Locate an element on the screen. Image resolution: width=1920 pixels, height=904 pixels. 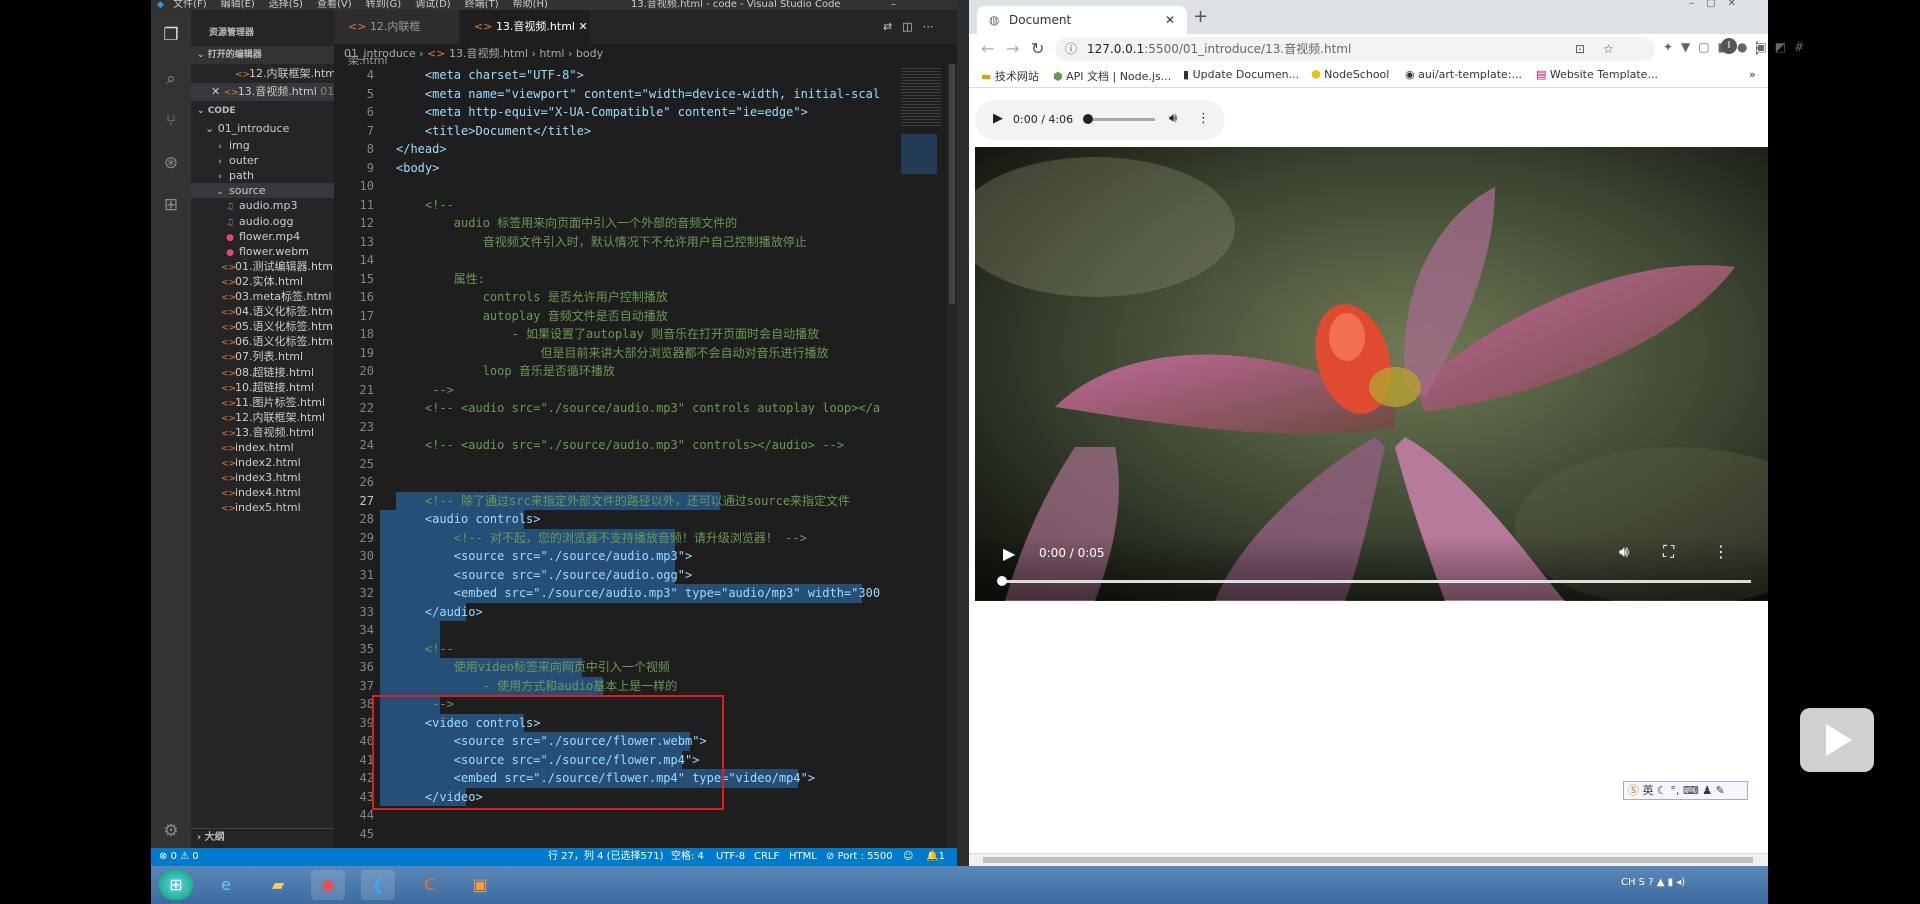
chrome-taskbar-icon: ◉ is located at coordinates (328, 885).